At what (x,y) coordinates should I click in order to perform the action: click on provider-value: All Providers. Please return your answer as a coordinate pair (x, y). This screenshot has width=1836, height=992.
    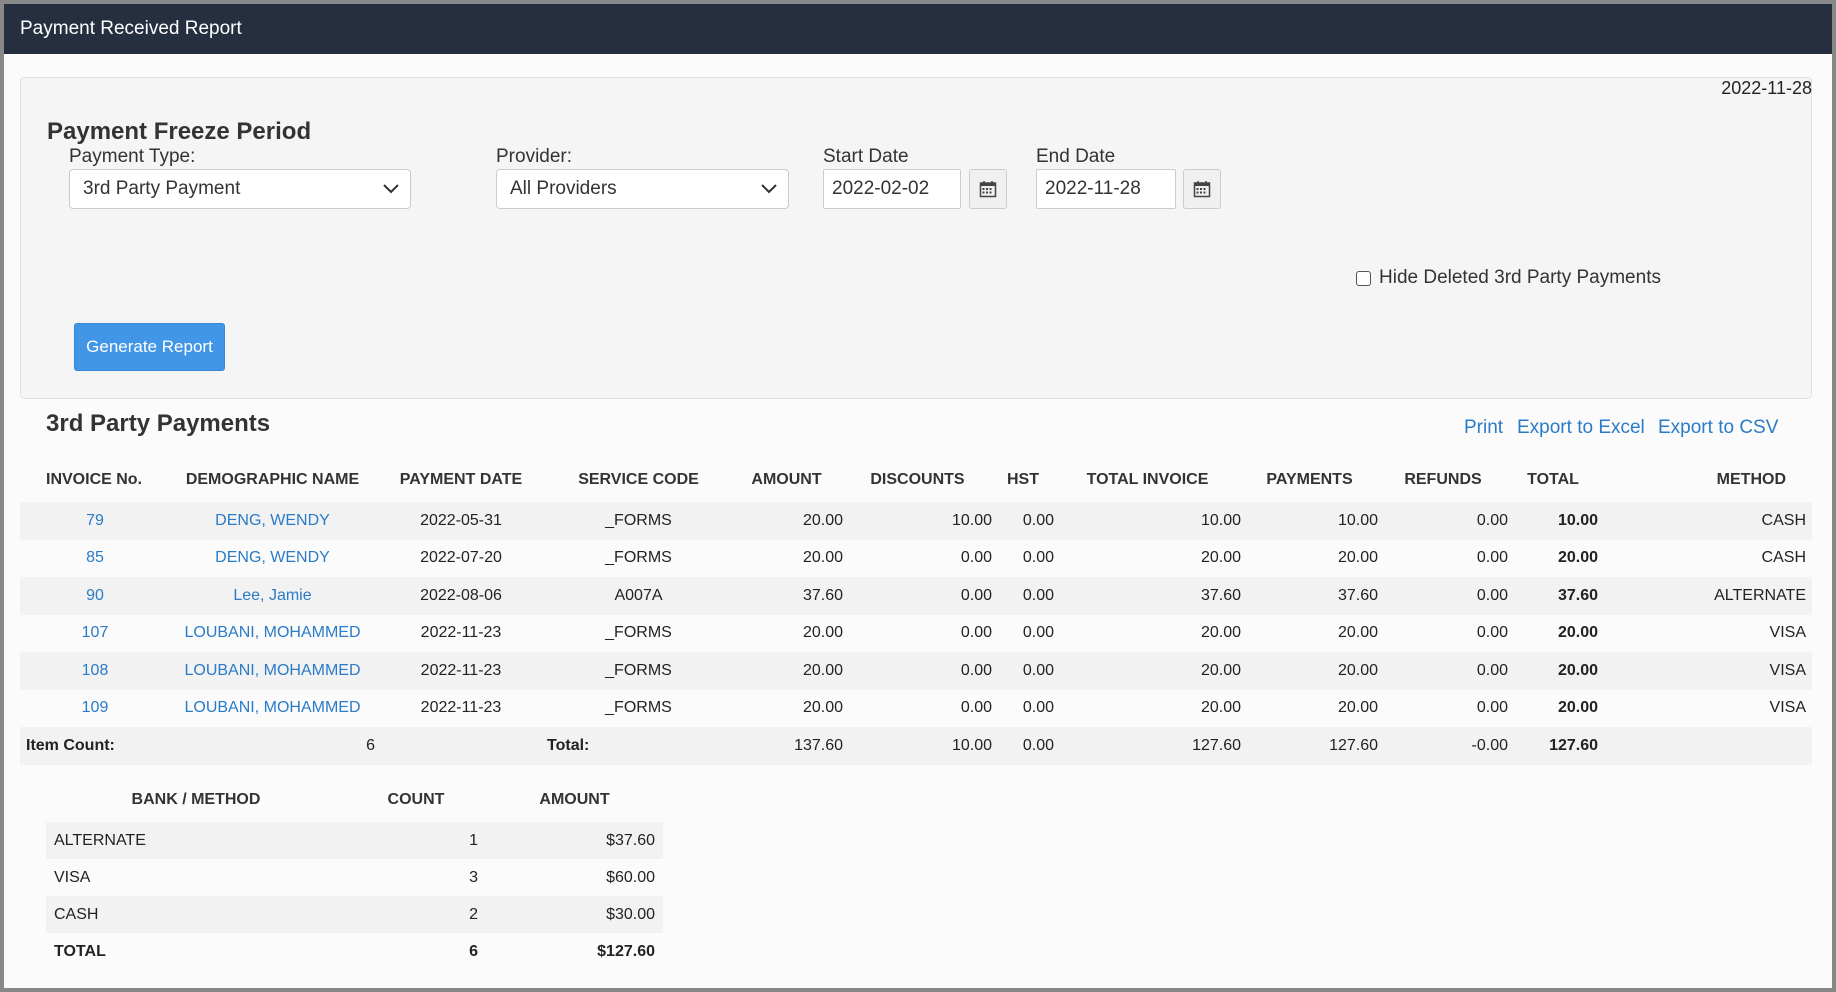
    Looking at the image, I should click on (563, 188).